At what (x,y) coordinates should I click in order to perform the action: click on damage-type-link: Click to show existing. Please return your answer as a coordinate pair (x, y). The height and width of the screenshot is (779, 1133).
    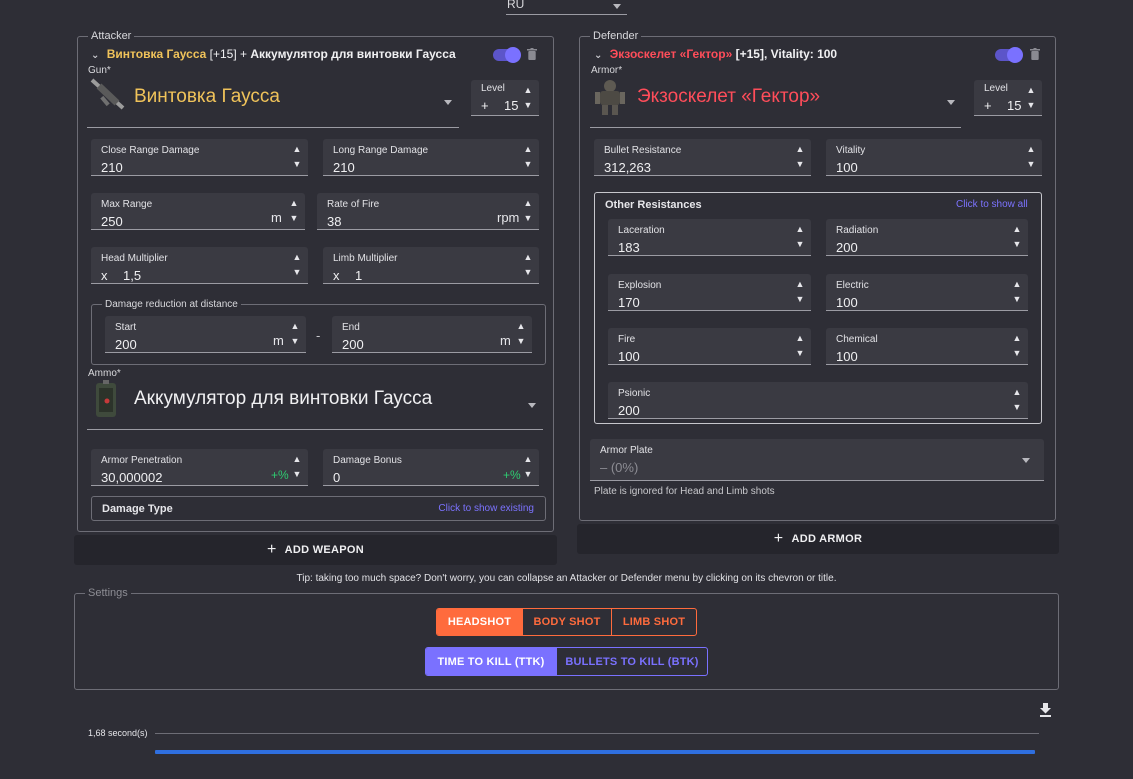
    Looking at the image, I should click on (486, 508).